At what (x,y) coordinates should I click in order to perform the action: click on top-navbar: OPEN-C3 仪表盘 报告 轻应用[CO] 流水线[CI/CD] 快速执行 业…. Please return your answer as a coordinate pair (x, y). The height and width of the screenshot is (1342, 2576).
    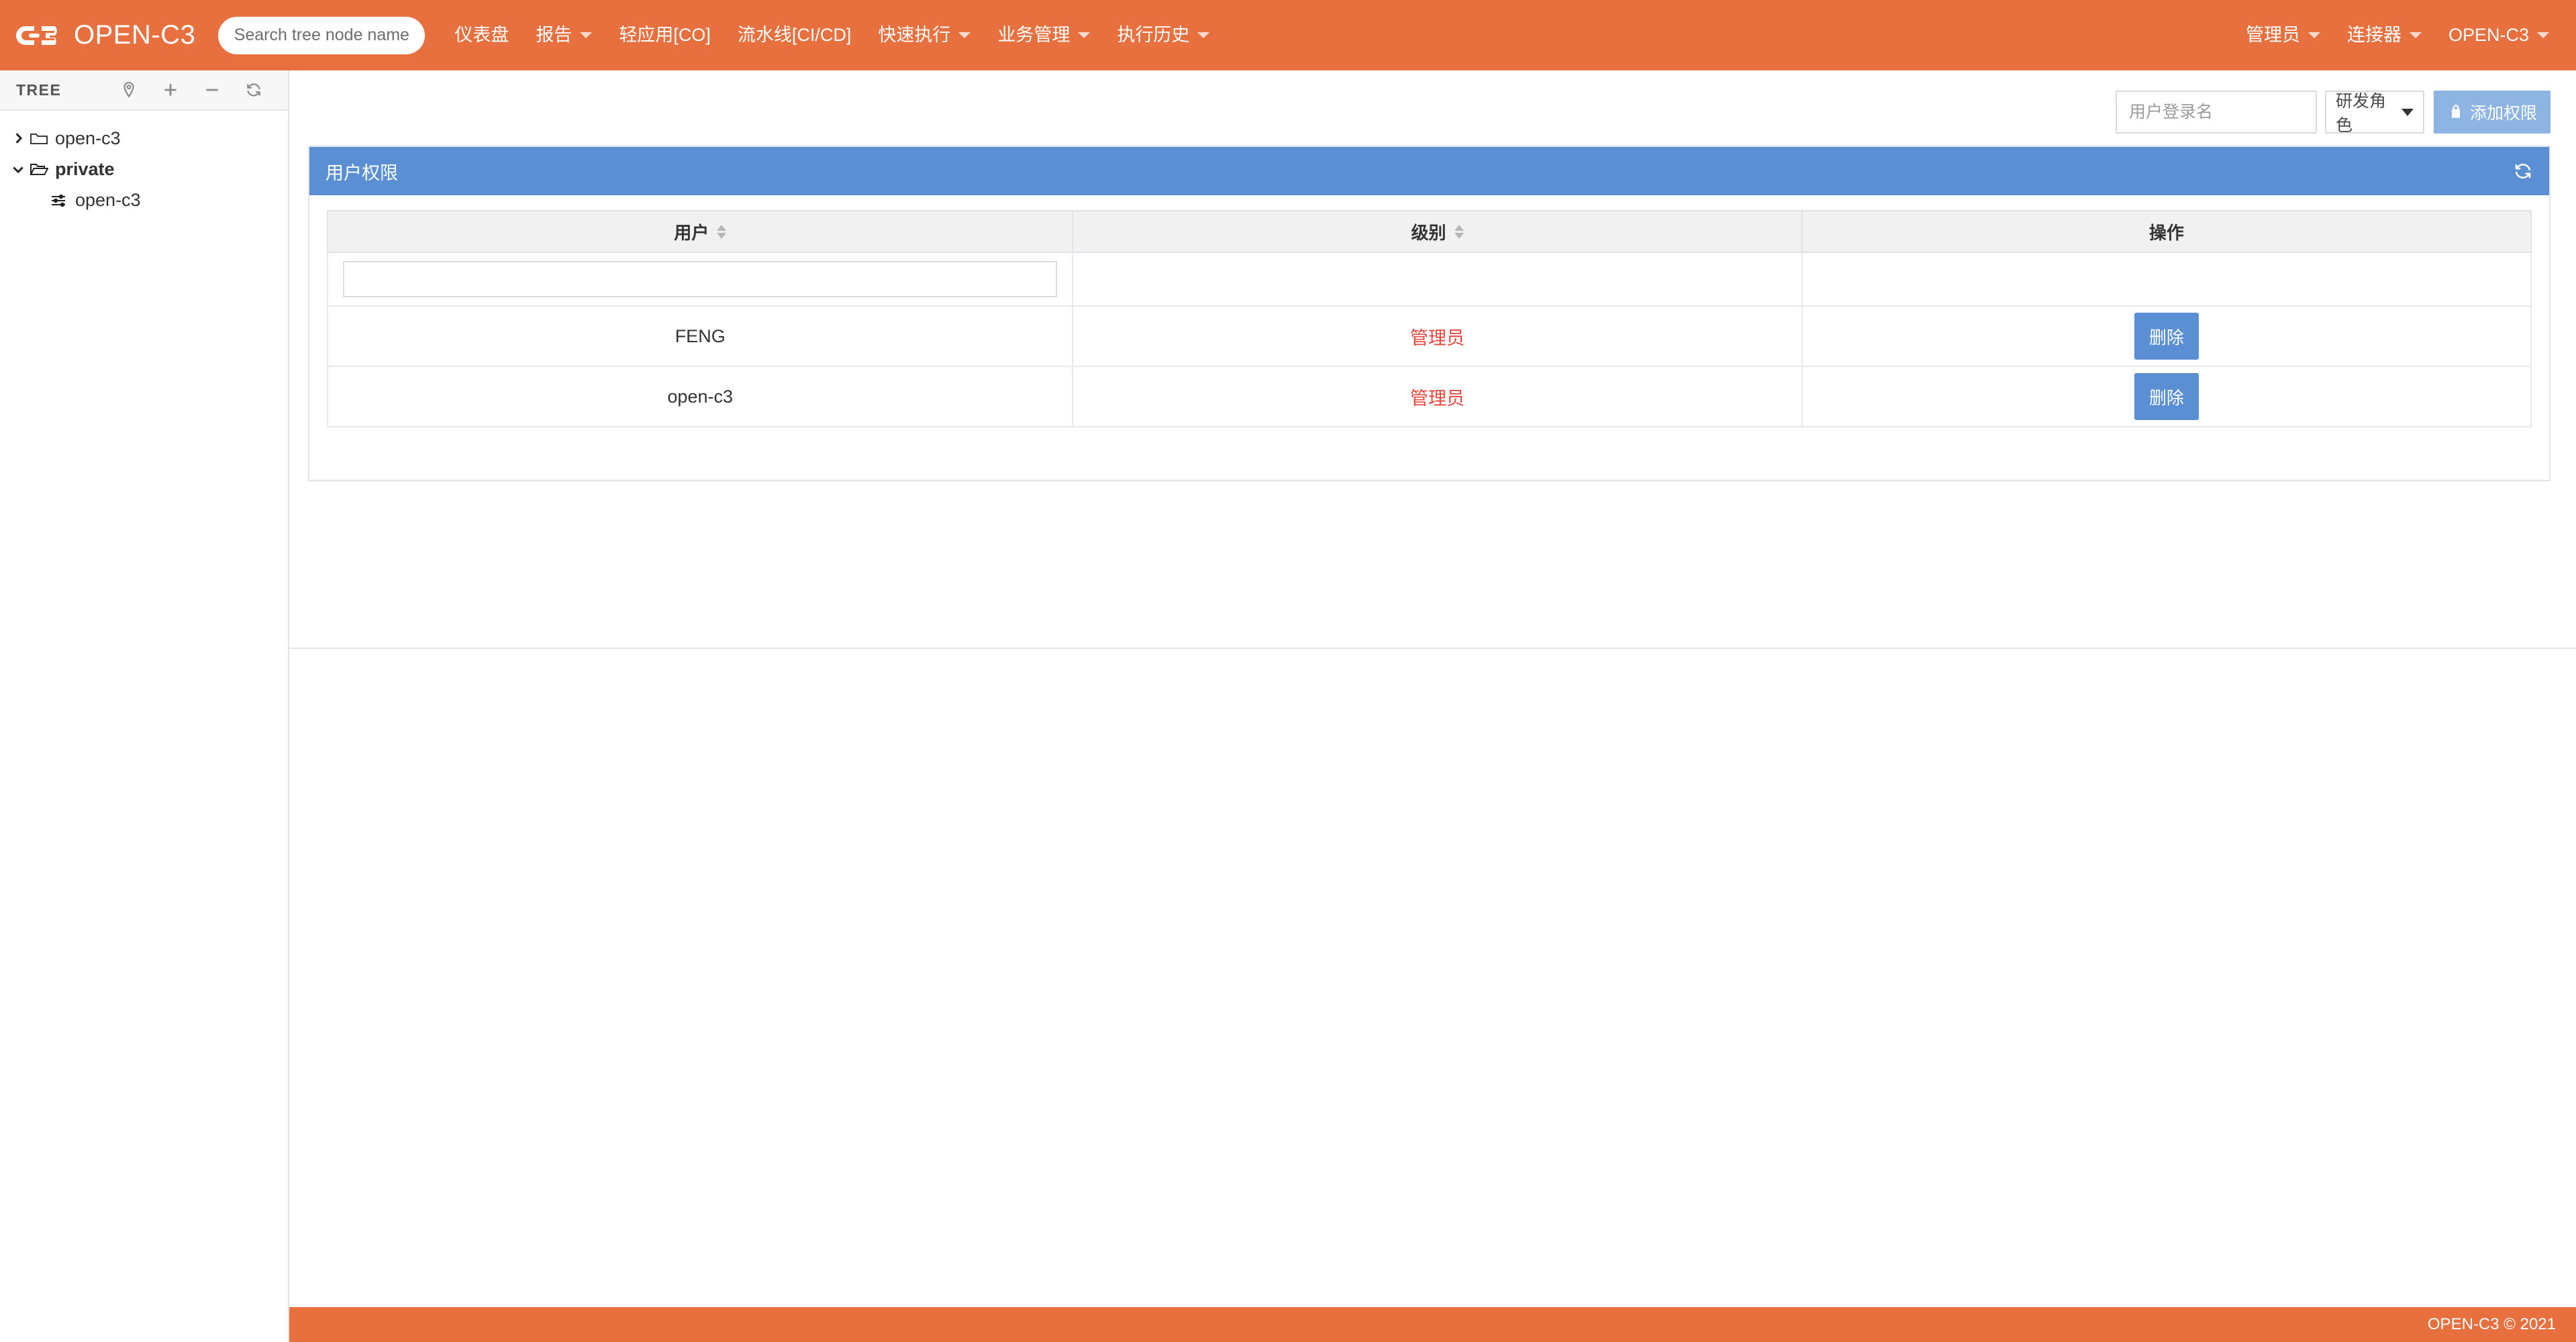
    Looking at the image, I should click on (1288, 35).